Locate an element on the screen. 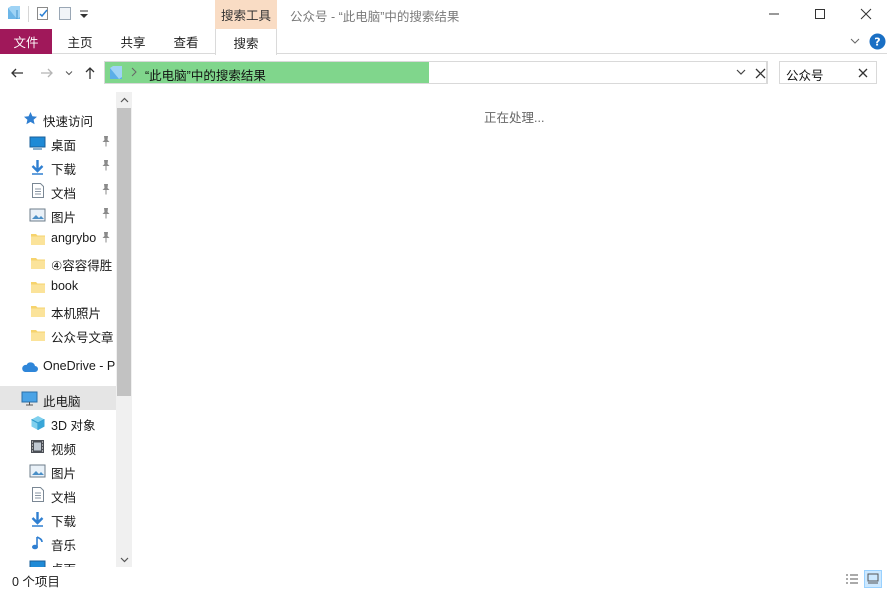 Image resolution: width=887 pixels, height=590 pixels. back-button is located at coordinates (17, 73).